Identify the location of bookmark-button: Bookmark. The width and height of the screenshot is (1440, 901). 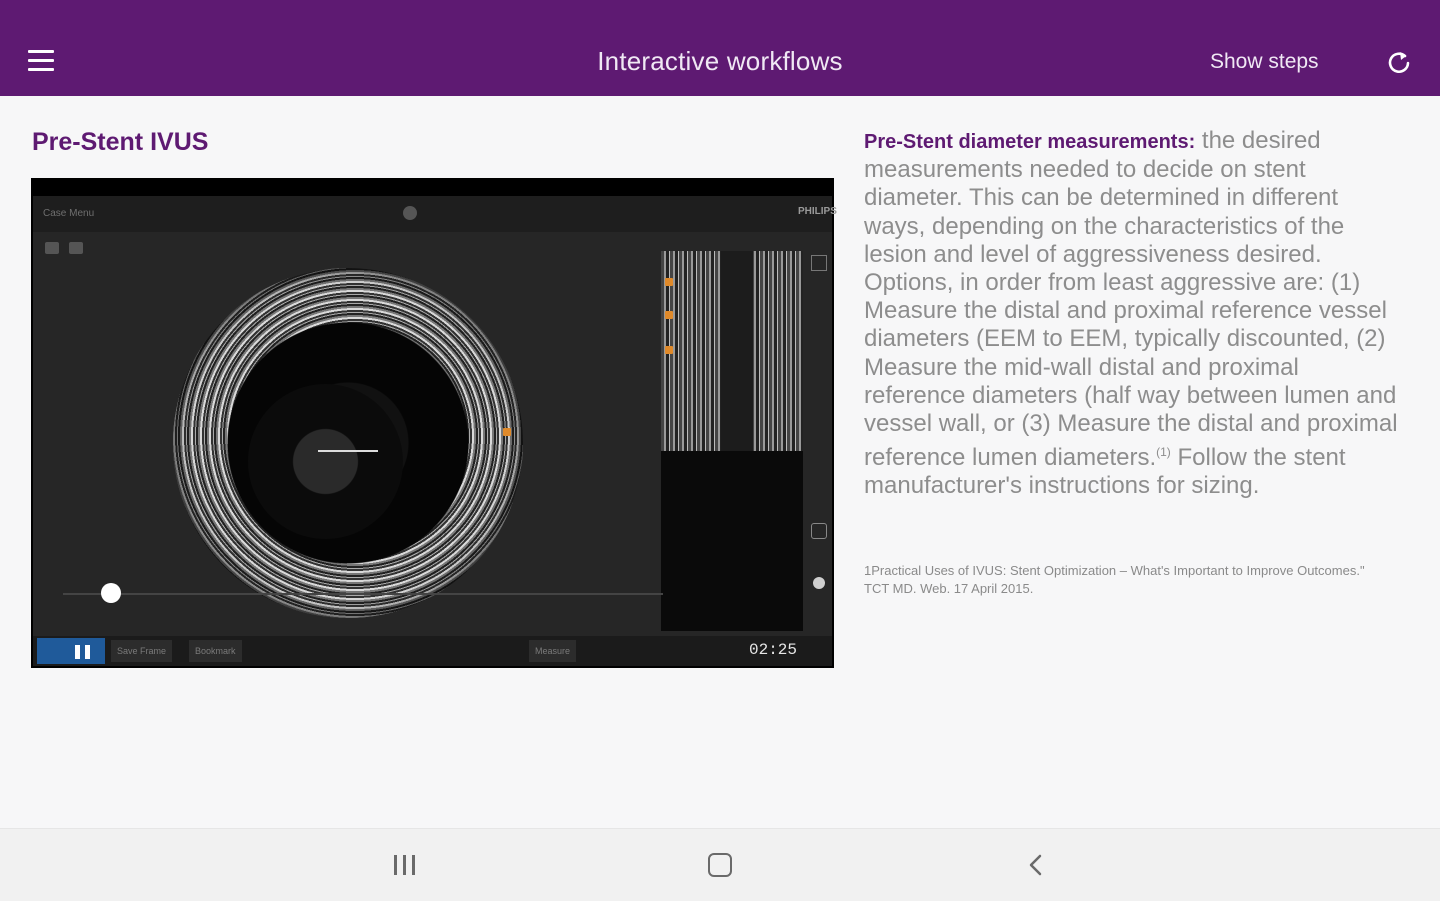
(215, 651).